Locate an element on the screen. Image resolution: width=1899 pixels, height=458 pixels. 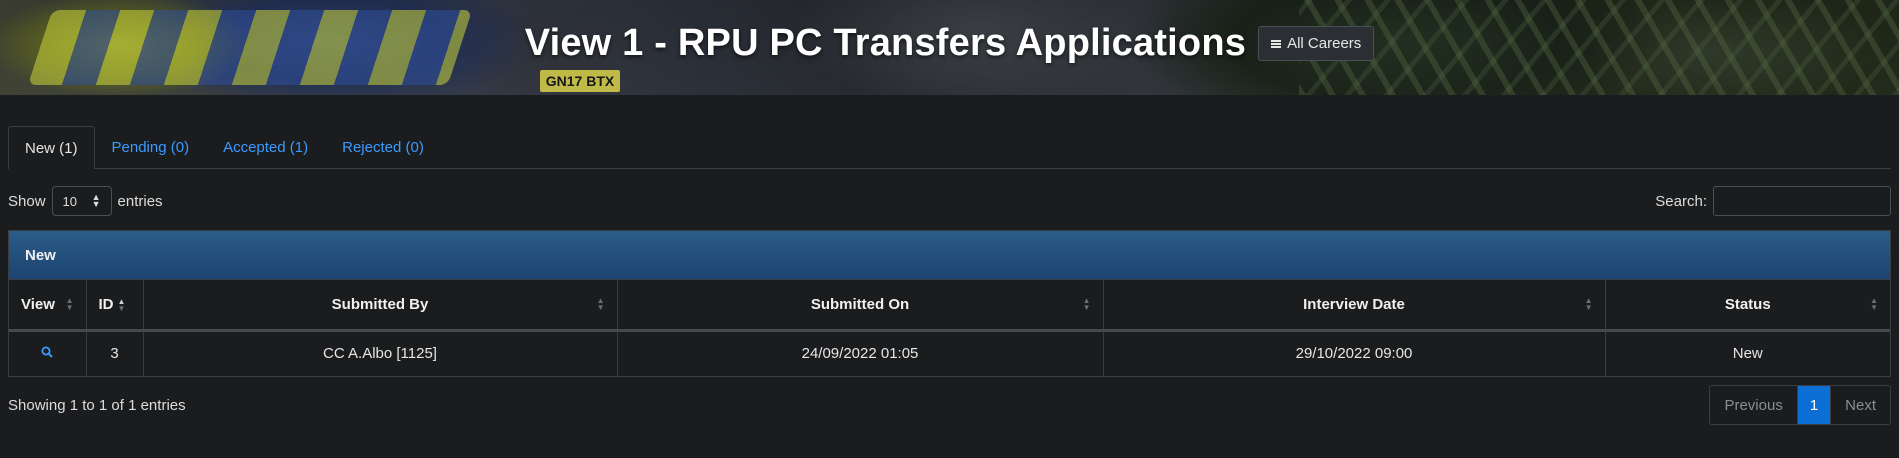
all-careers-button: All Careers is located at coordinates (1316, 43).